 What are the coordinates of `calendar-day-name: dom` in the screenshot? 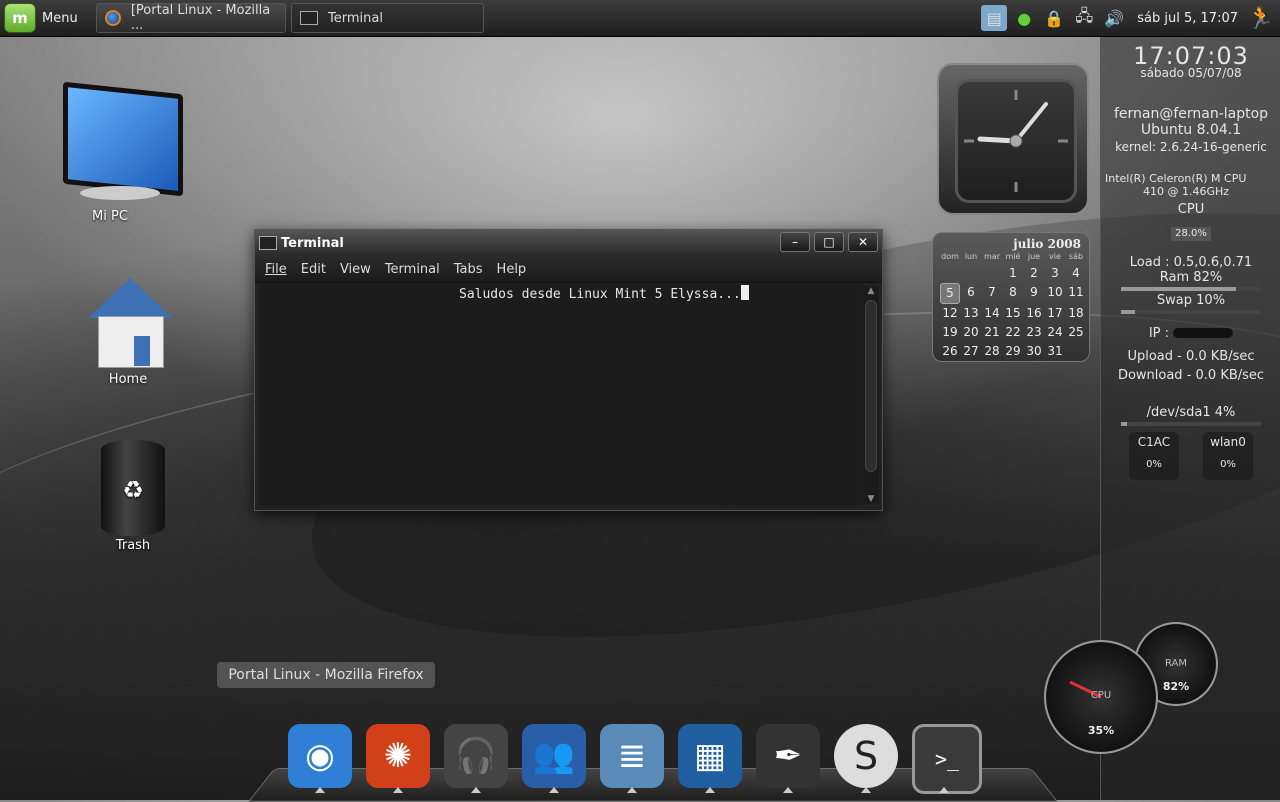 It's located at (950, 256).